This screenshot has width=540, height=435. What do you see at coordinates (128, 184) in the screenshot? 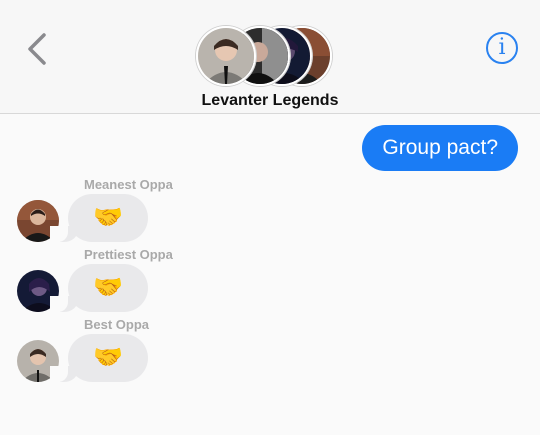
I see `sender-name: Meanest Oppa` at bounding box center [128, 184].